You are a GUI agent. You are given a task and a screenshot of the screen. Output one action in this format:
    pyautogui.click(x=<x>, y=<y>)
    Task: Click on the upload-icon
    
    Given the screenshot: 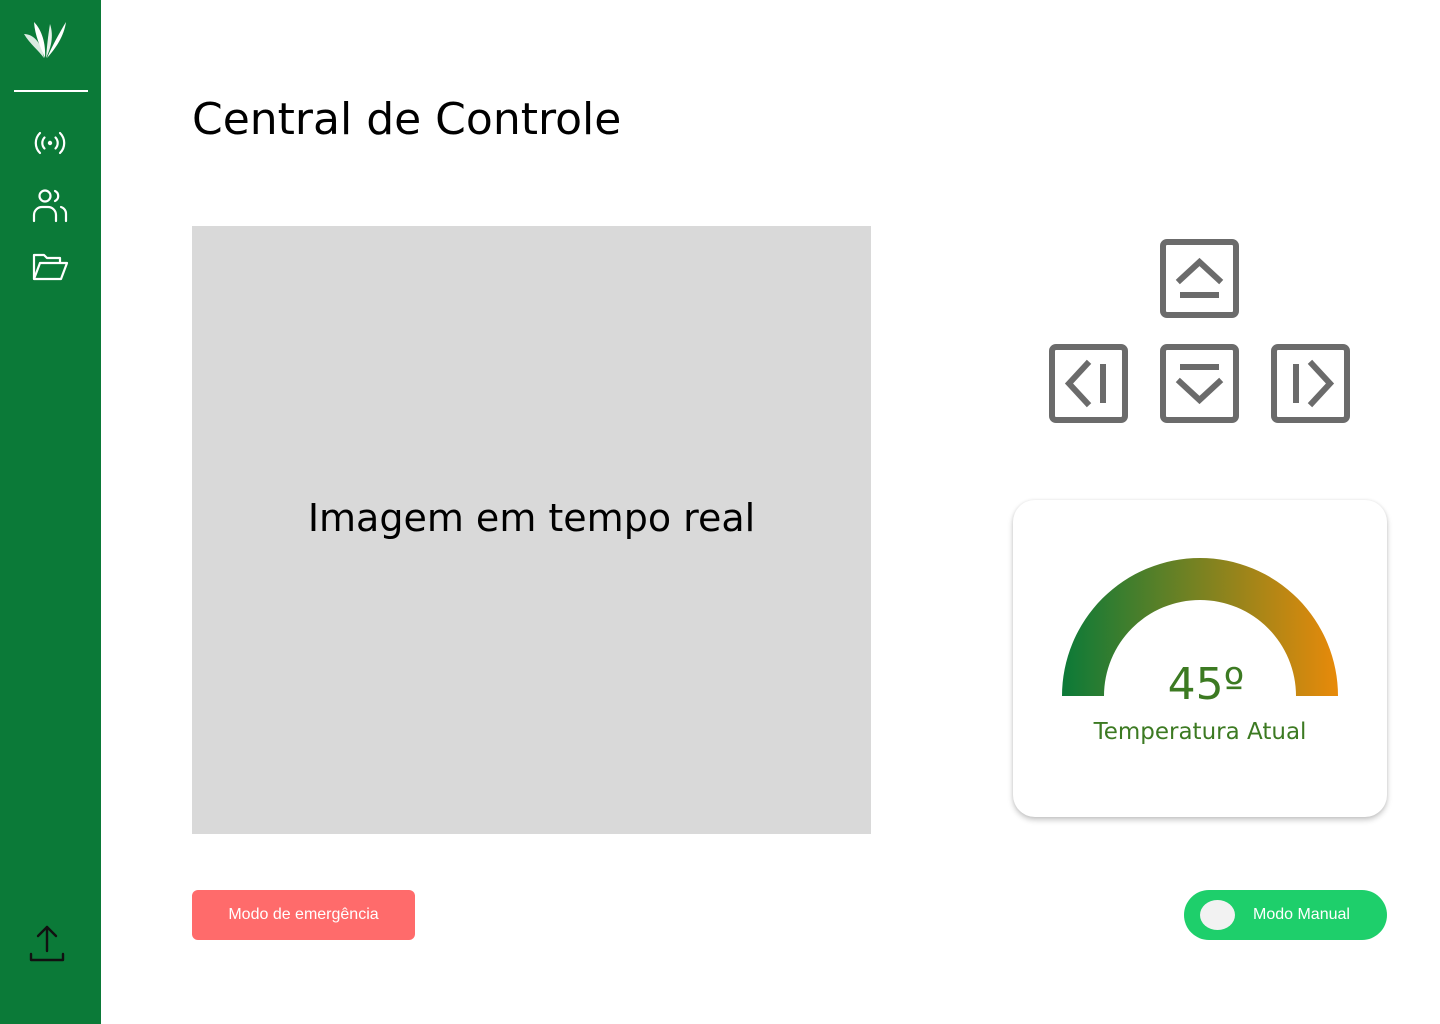 What is the action you would take?
    pyautogui.click(x=47, y=943)
    